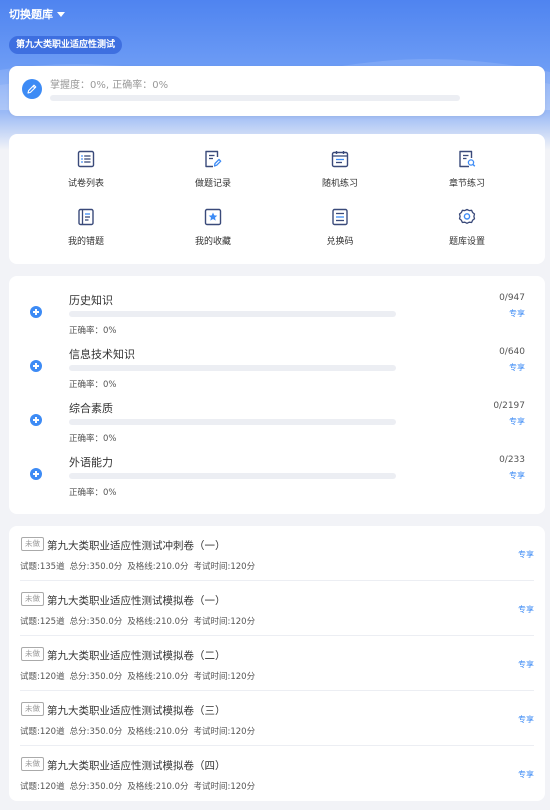 The height and width of the screenshot is (810, 550). Describe the element at coordinates (512, 352) in the screenshot. I see `category-count: 0/640` at that location.